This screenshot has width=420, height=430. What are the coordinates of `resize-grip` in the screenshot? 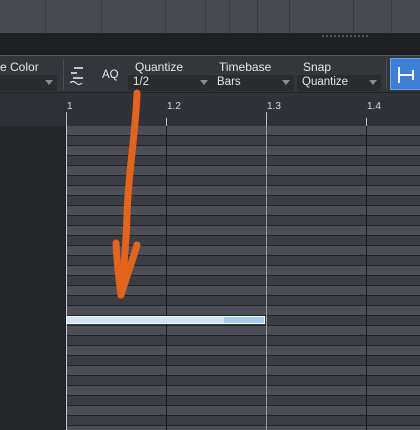 It's located at (346, 36).